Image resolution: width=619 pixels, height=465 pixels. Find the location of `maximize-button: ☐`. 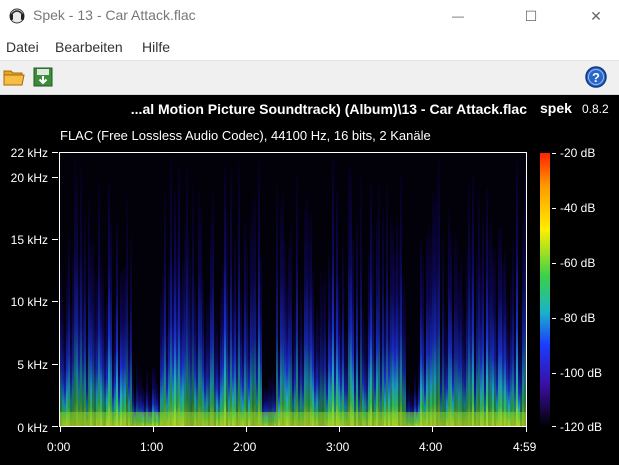

maximize-button: ☐ is located at coordinates (531, 16).